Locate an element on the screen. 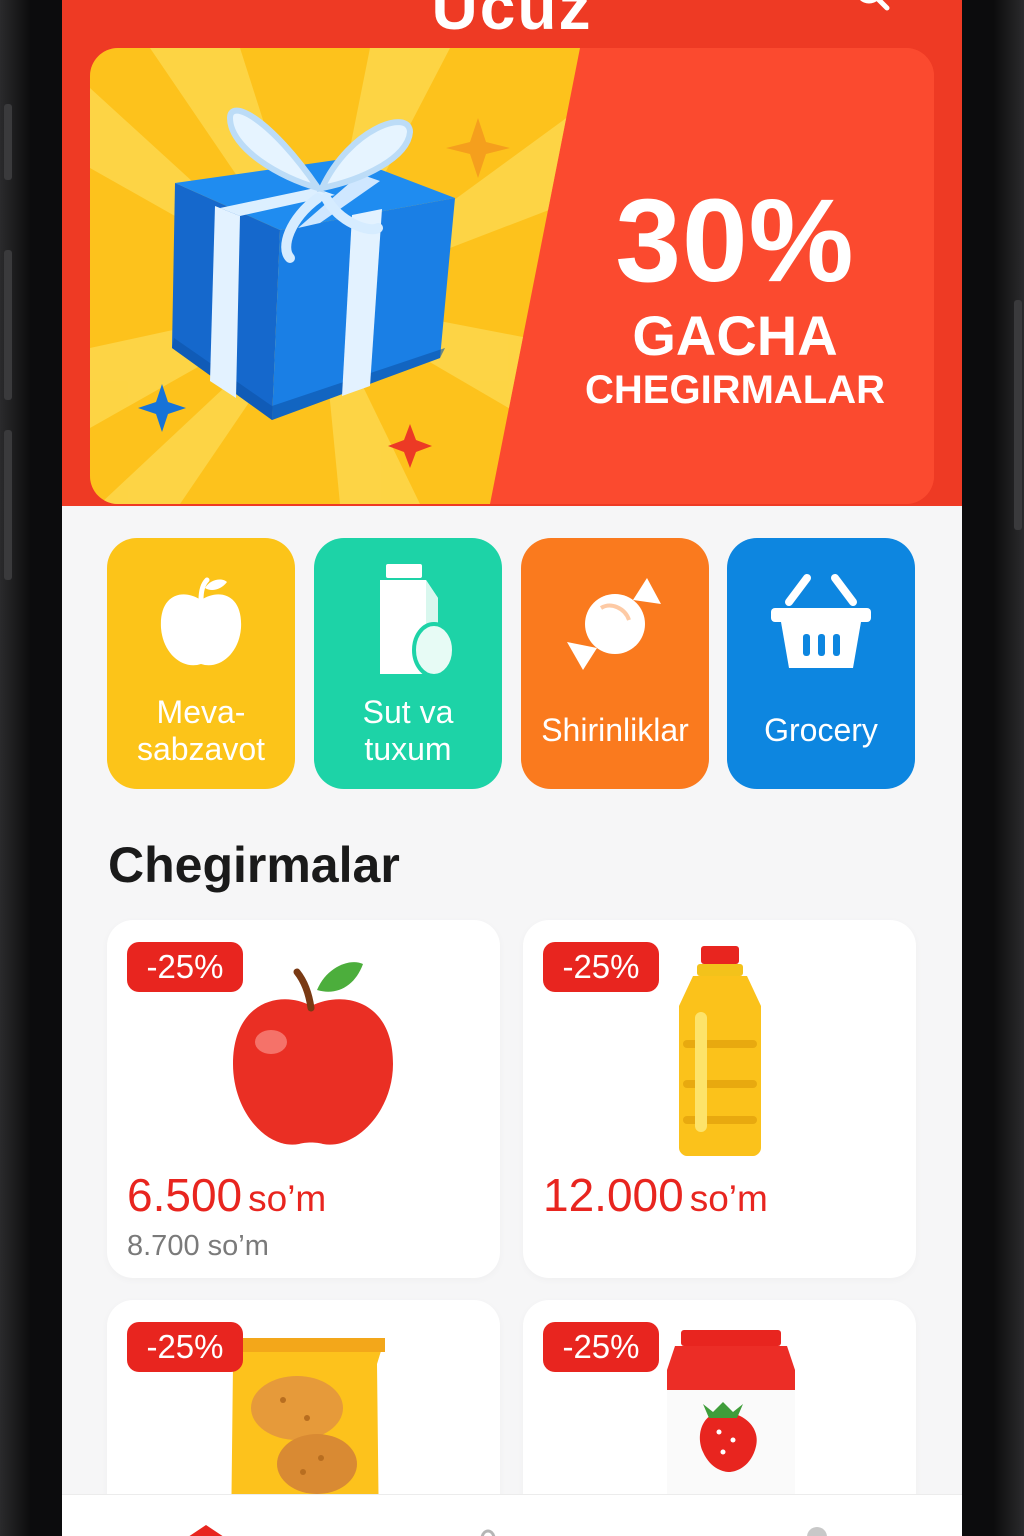 This screenshot has width=1024, height=1536. product-price: 12.000 so’m is located at coordinates (655, 1195).